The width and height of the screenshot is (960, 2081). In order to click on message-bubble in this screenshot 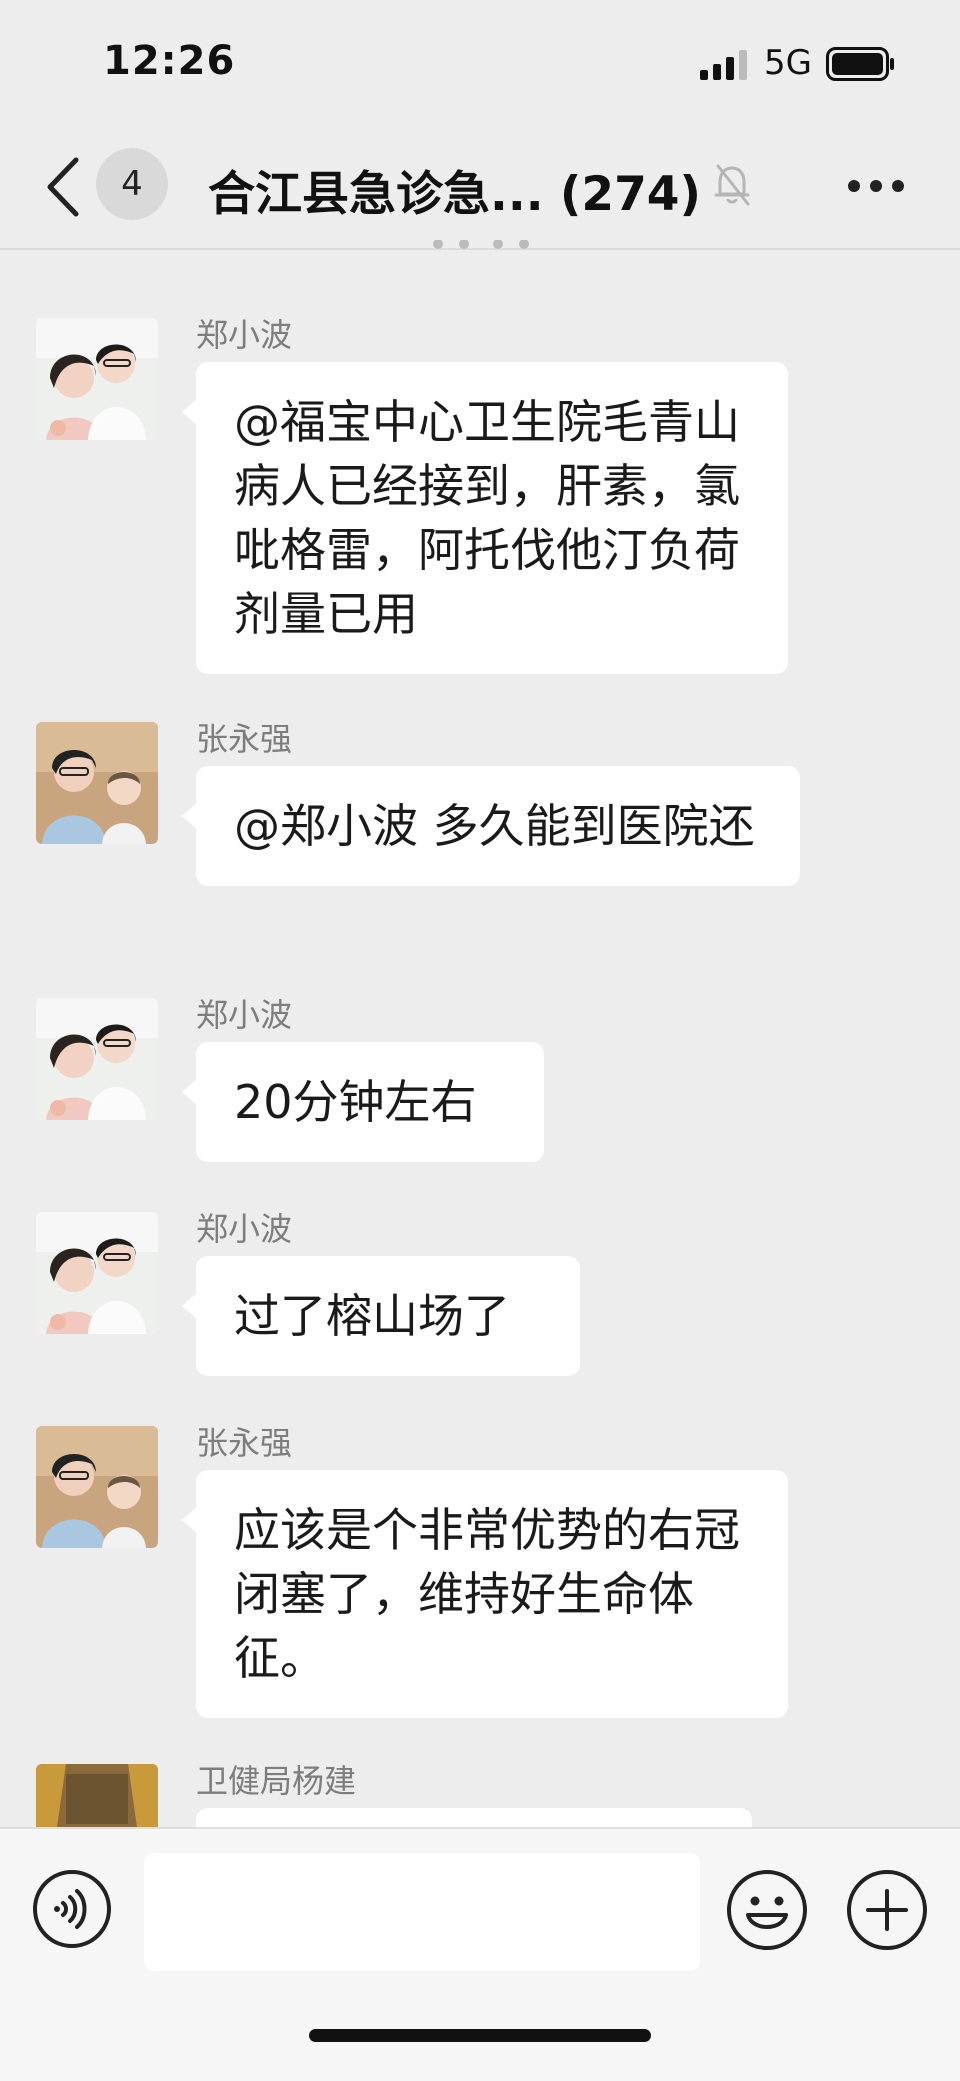, I will do `click(474, 1817)`.